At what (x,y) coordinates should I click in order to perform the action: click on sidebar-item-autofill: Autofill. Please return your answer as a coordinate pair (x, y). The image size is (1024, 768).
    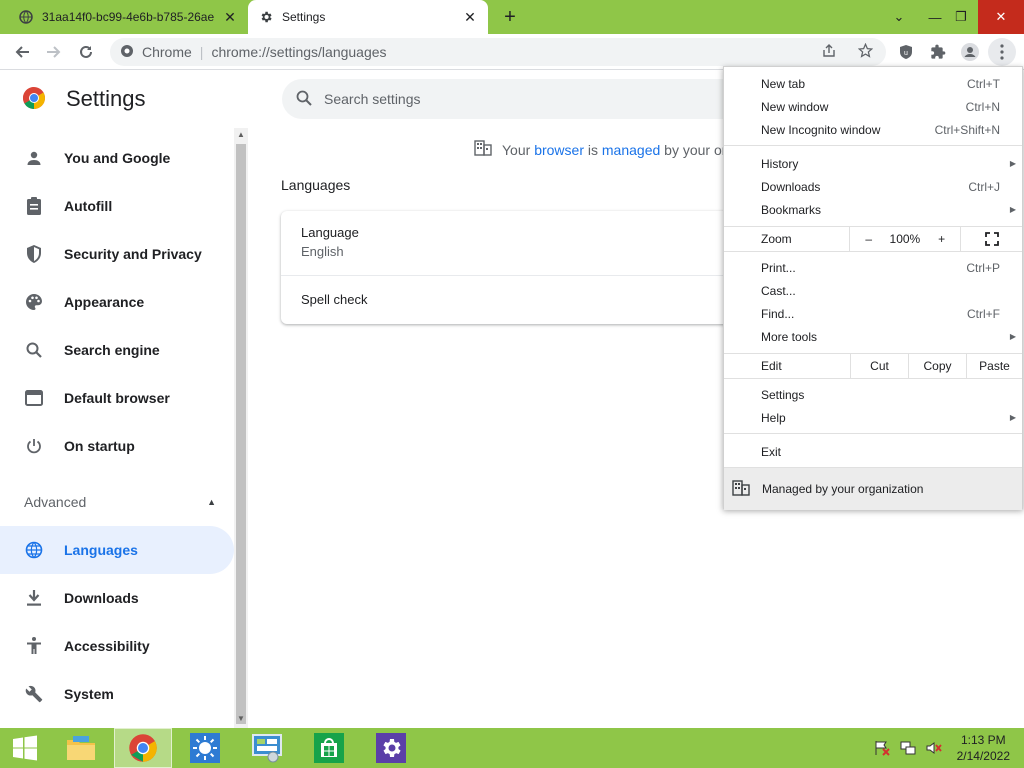
    Looking at the image, I should click on (117, 206).